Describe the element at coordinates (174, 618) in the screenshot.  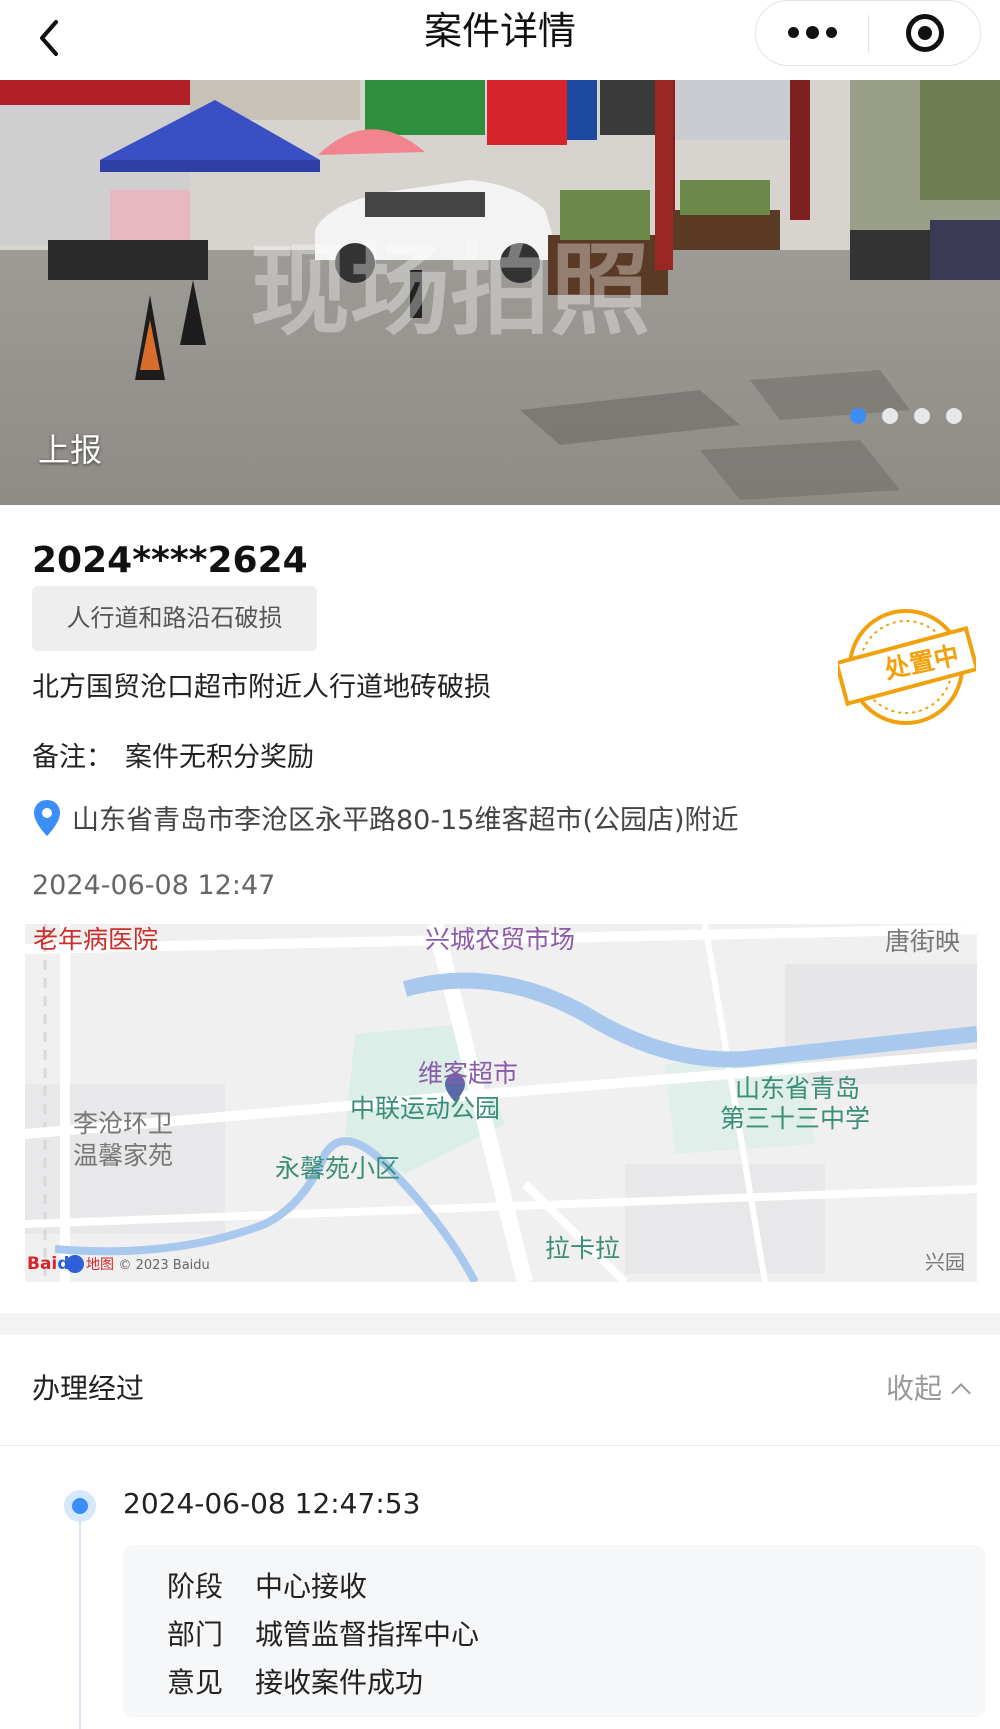
I see `case-category-tag: 人行道和路沿石破损` at that location.